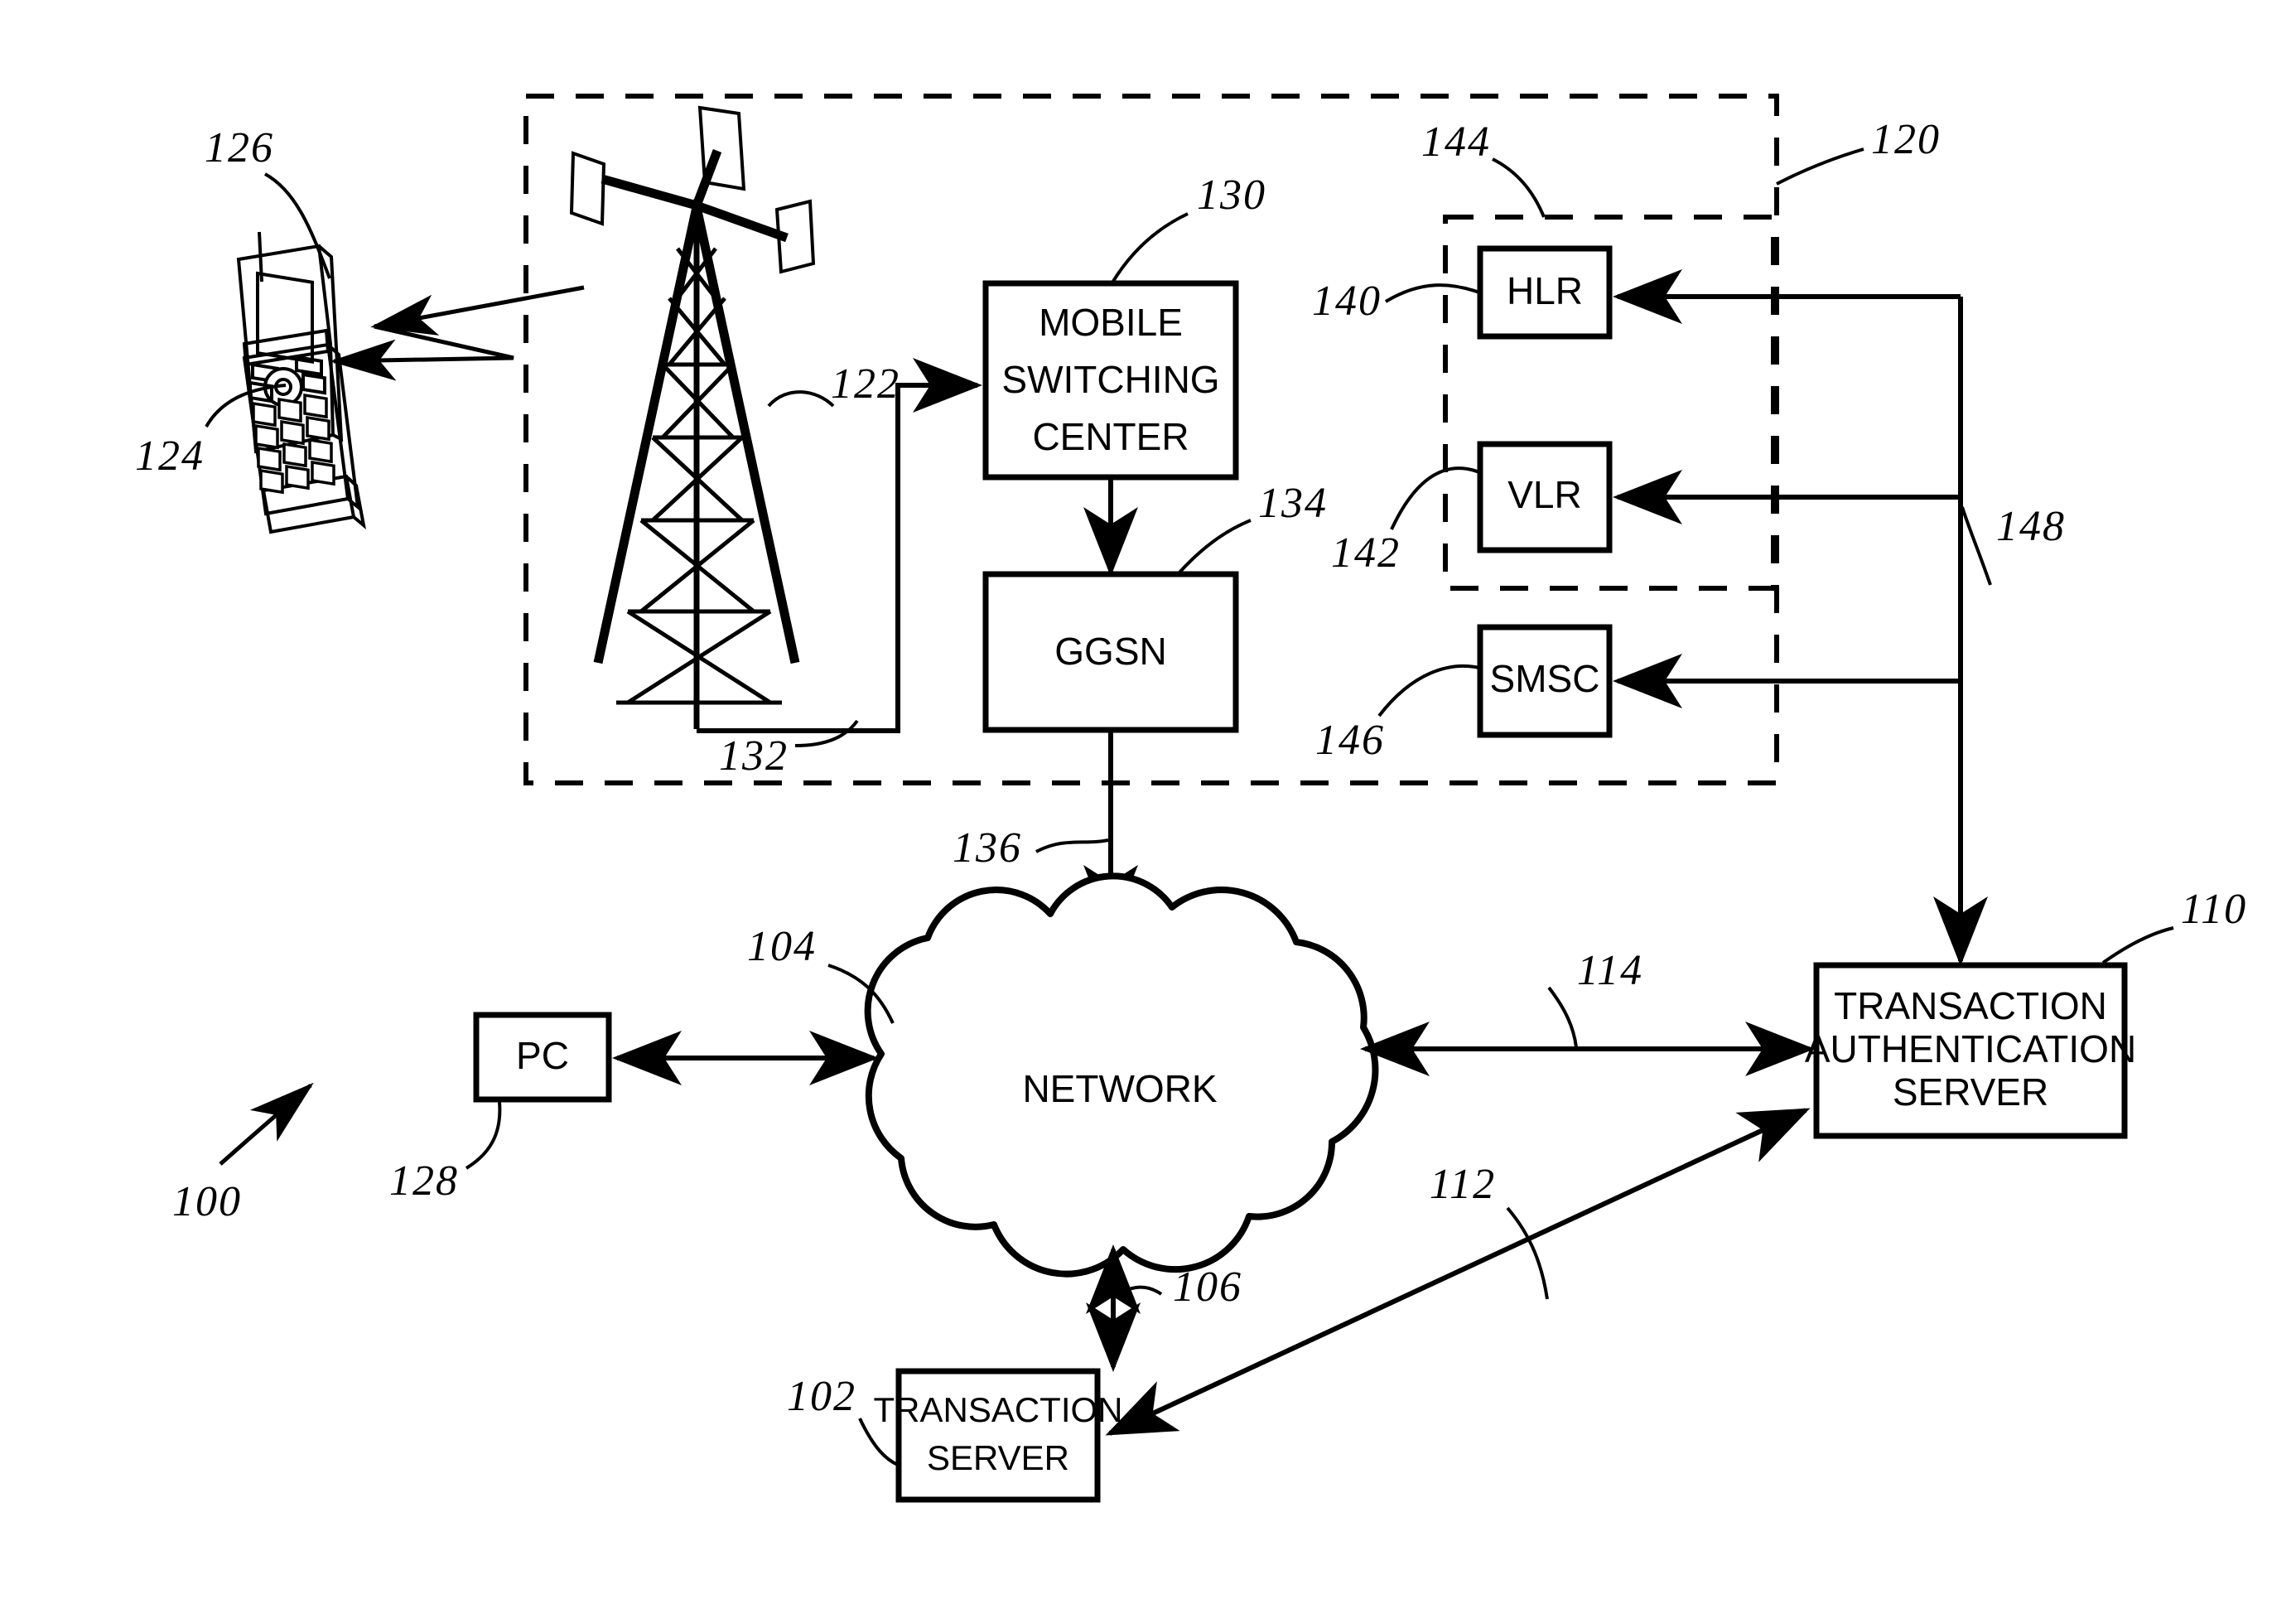 Image resolution: width=2296 pixels, height=1604 pixels. What do you see at coordinates (457, 333) in the screenshot?
I see `air-interface-link` at bounding box center [457, 333].